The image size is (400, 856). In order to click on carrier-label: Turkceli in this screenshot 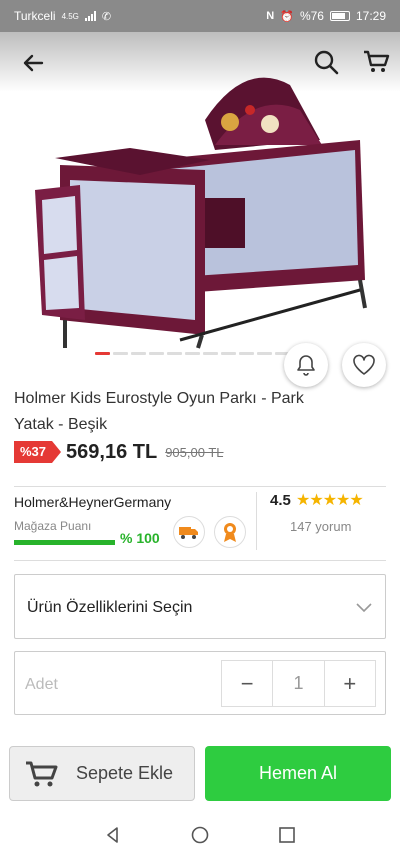, I will do `click(35, 16)`.